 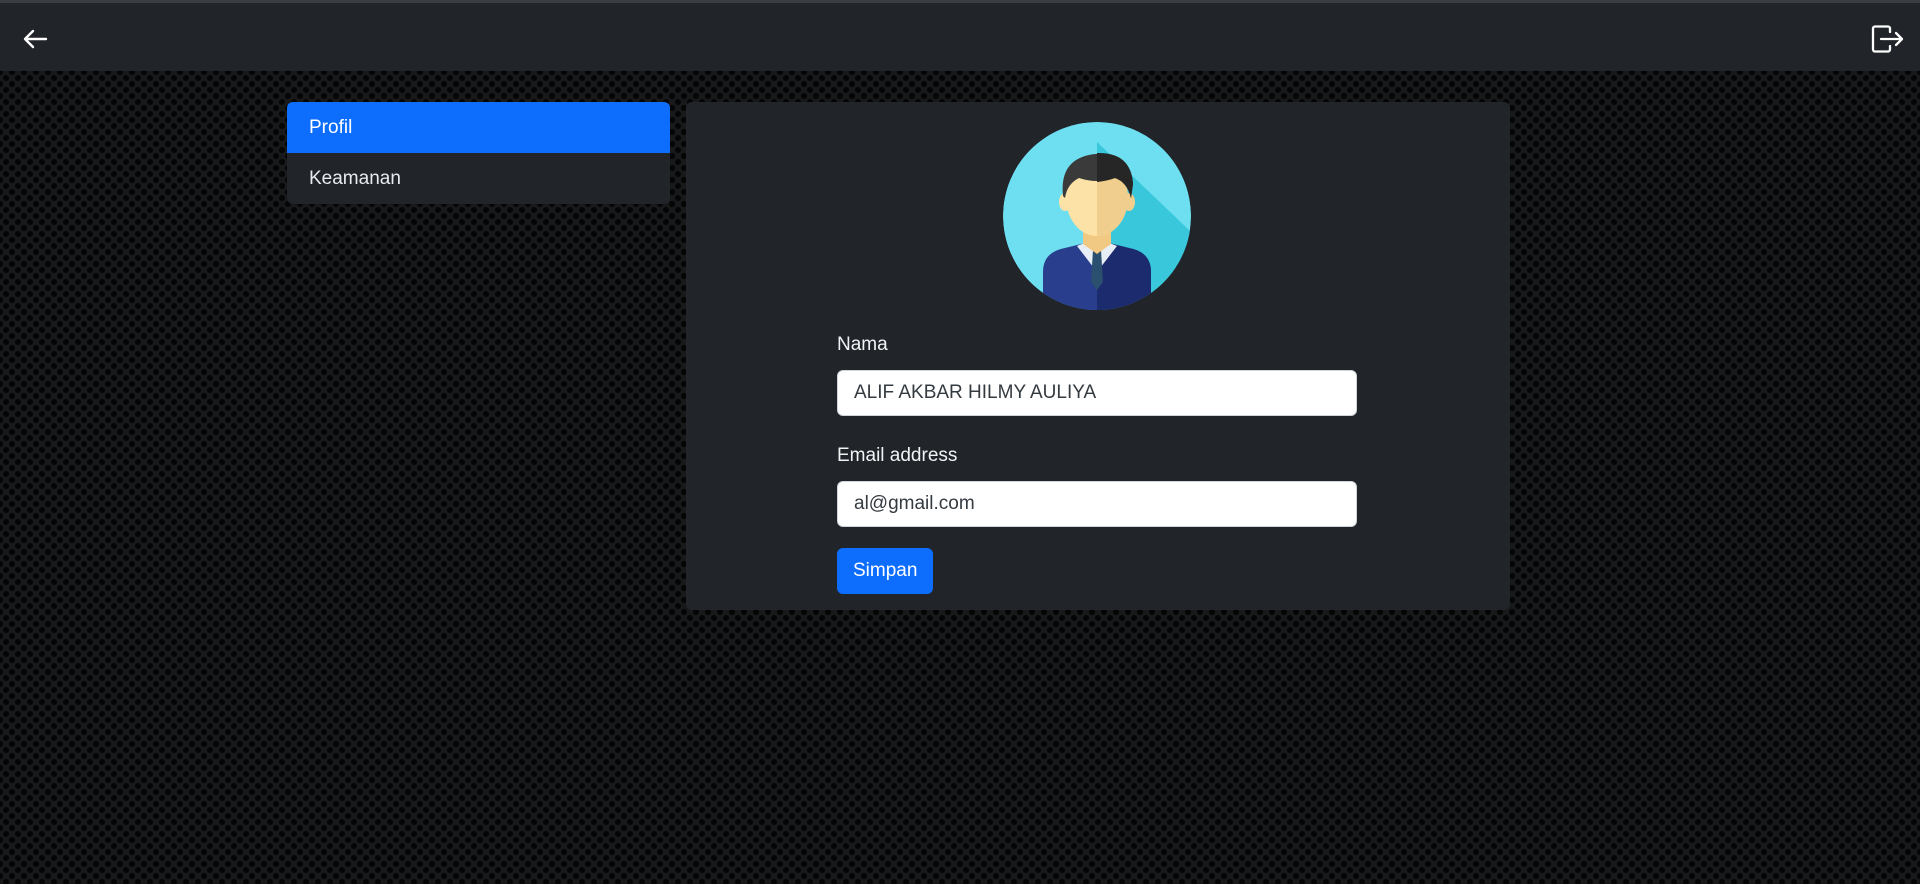 I want to click on sidebar-item-label: Keamanan, so click(x=355, y=178).